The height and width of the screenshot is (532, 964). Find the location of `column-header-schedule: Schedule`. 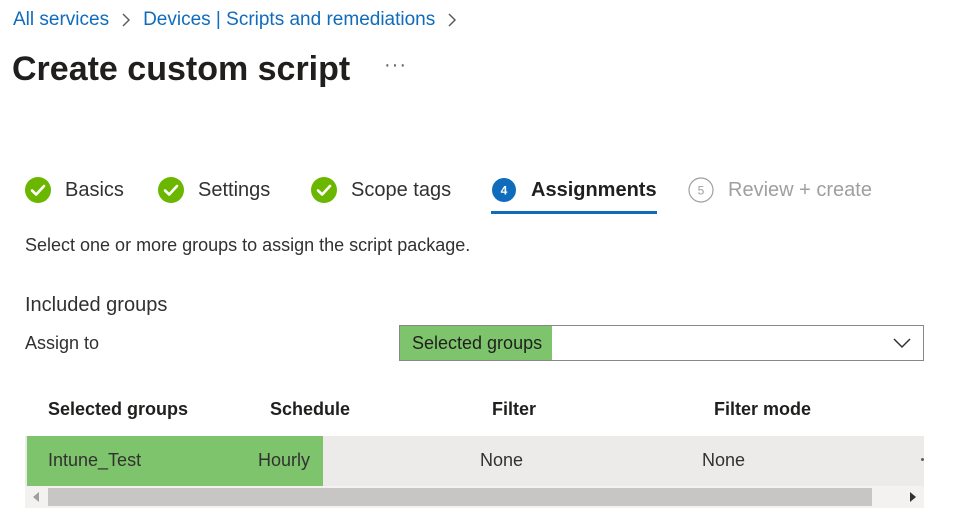

column-header-schedule: Schedule is located at coordinates (310, 409).